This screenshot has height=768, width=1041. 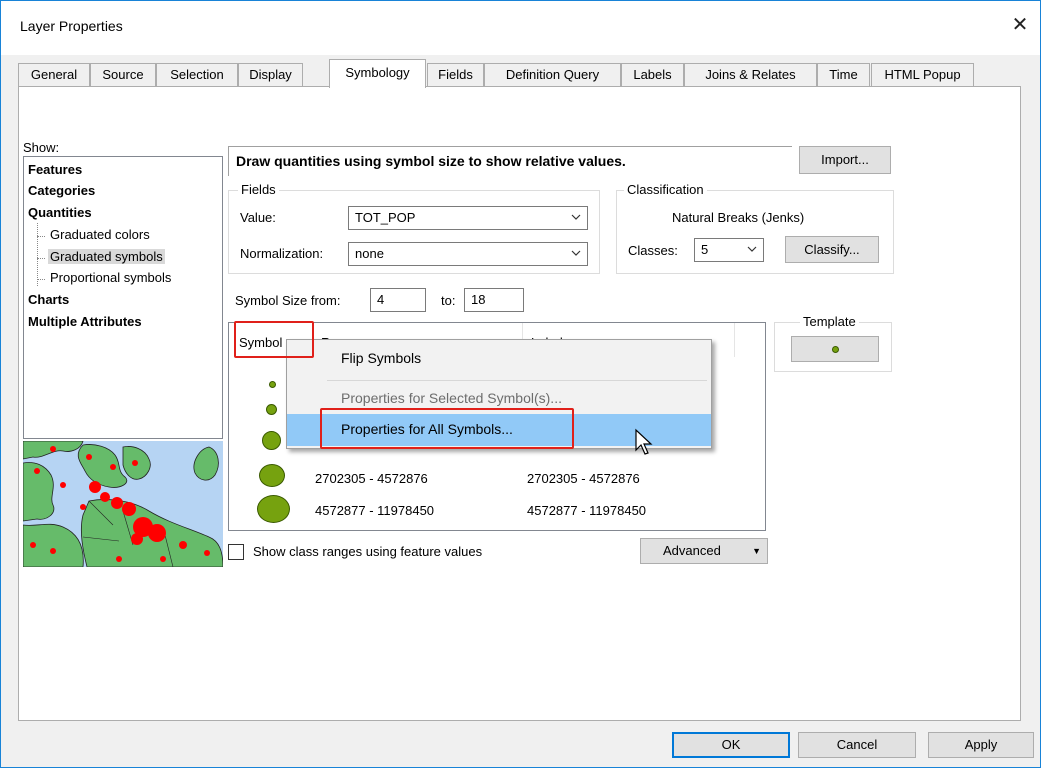 I want to click on tree-item-proportional-symbols: Proportional symbols, so click(x=110, y=277).